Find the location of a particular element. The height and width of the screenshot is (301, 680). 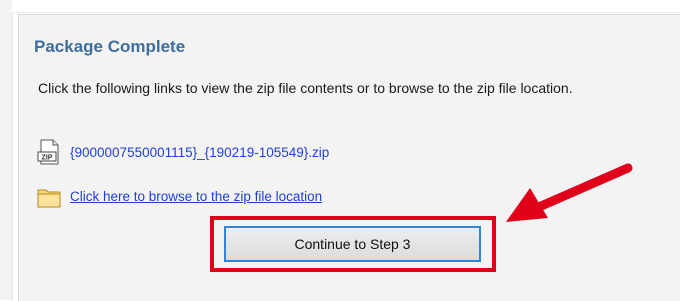

folder-icon is located at coordinates (49, 197).